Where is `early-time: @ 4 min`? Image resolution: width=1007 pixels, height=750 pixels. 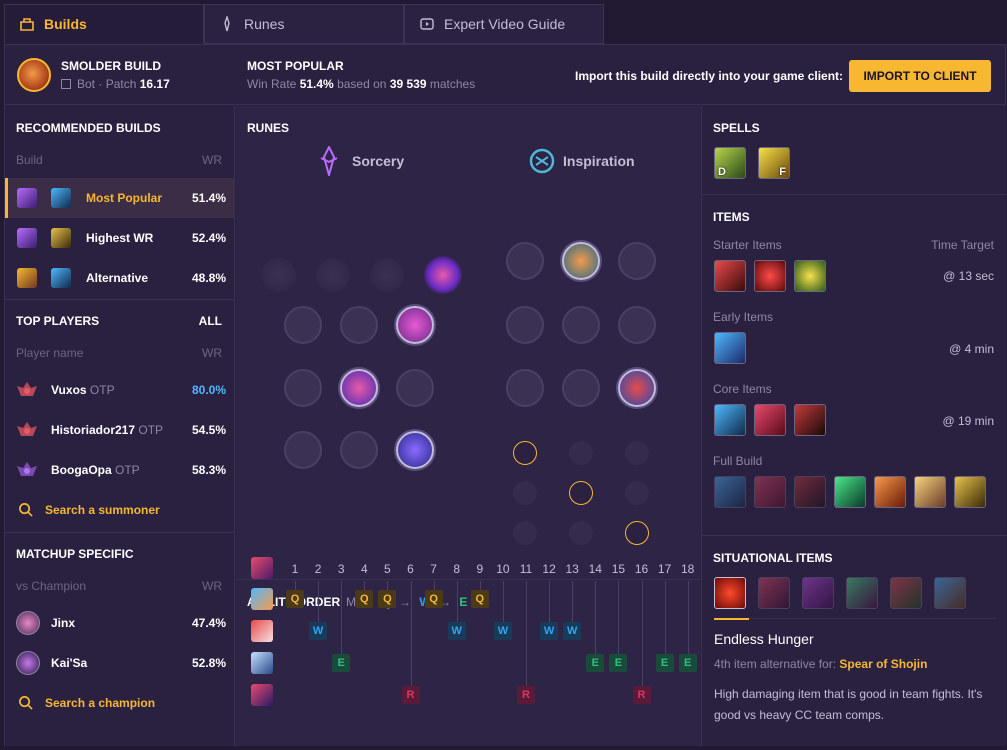
early-time: @ 4 min is located at coordinates (971, 349).